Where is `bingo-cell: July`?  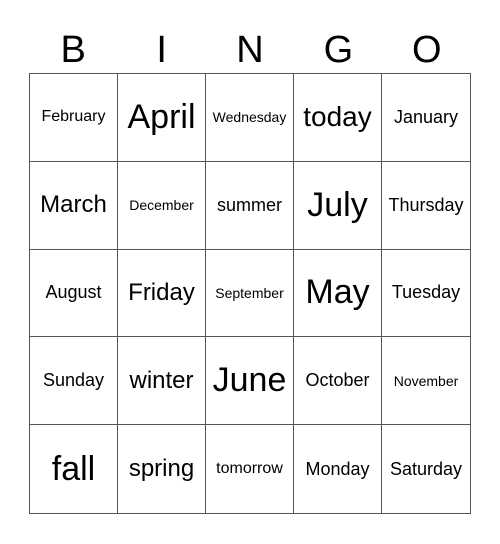 bingo-cell: July is located at coordinates (338, 205).